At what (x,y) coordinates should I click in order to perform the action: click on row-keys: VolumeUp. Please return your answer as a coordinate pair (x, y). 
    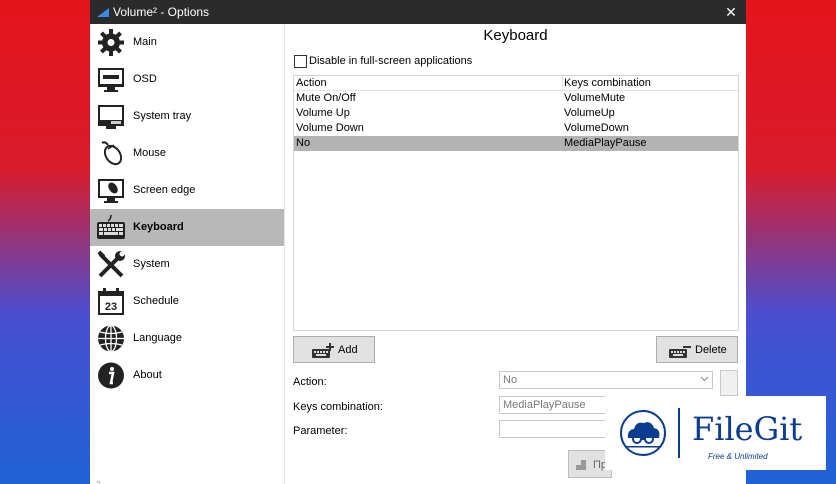
    Looking at the image, I should click on (589, 113).